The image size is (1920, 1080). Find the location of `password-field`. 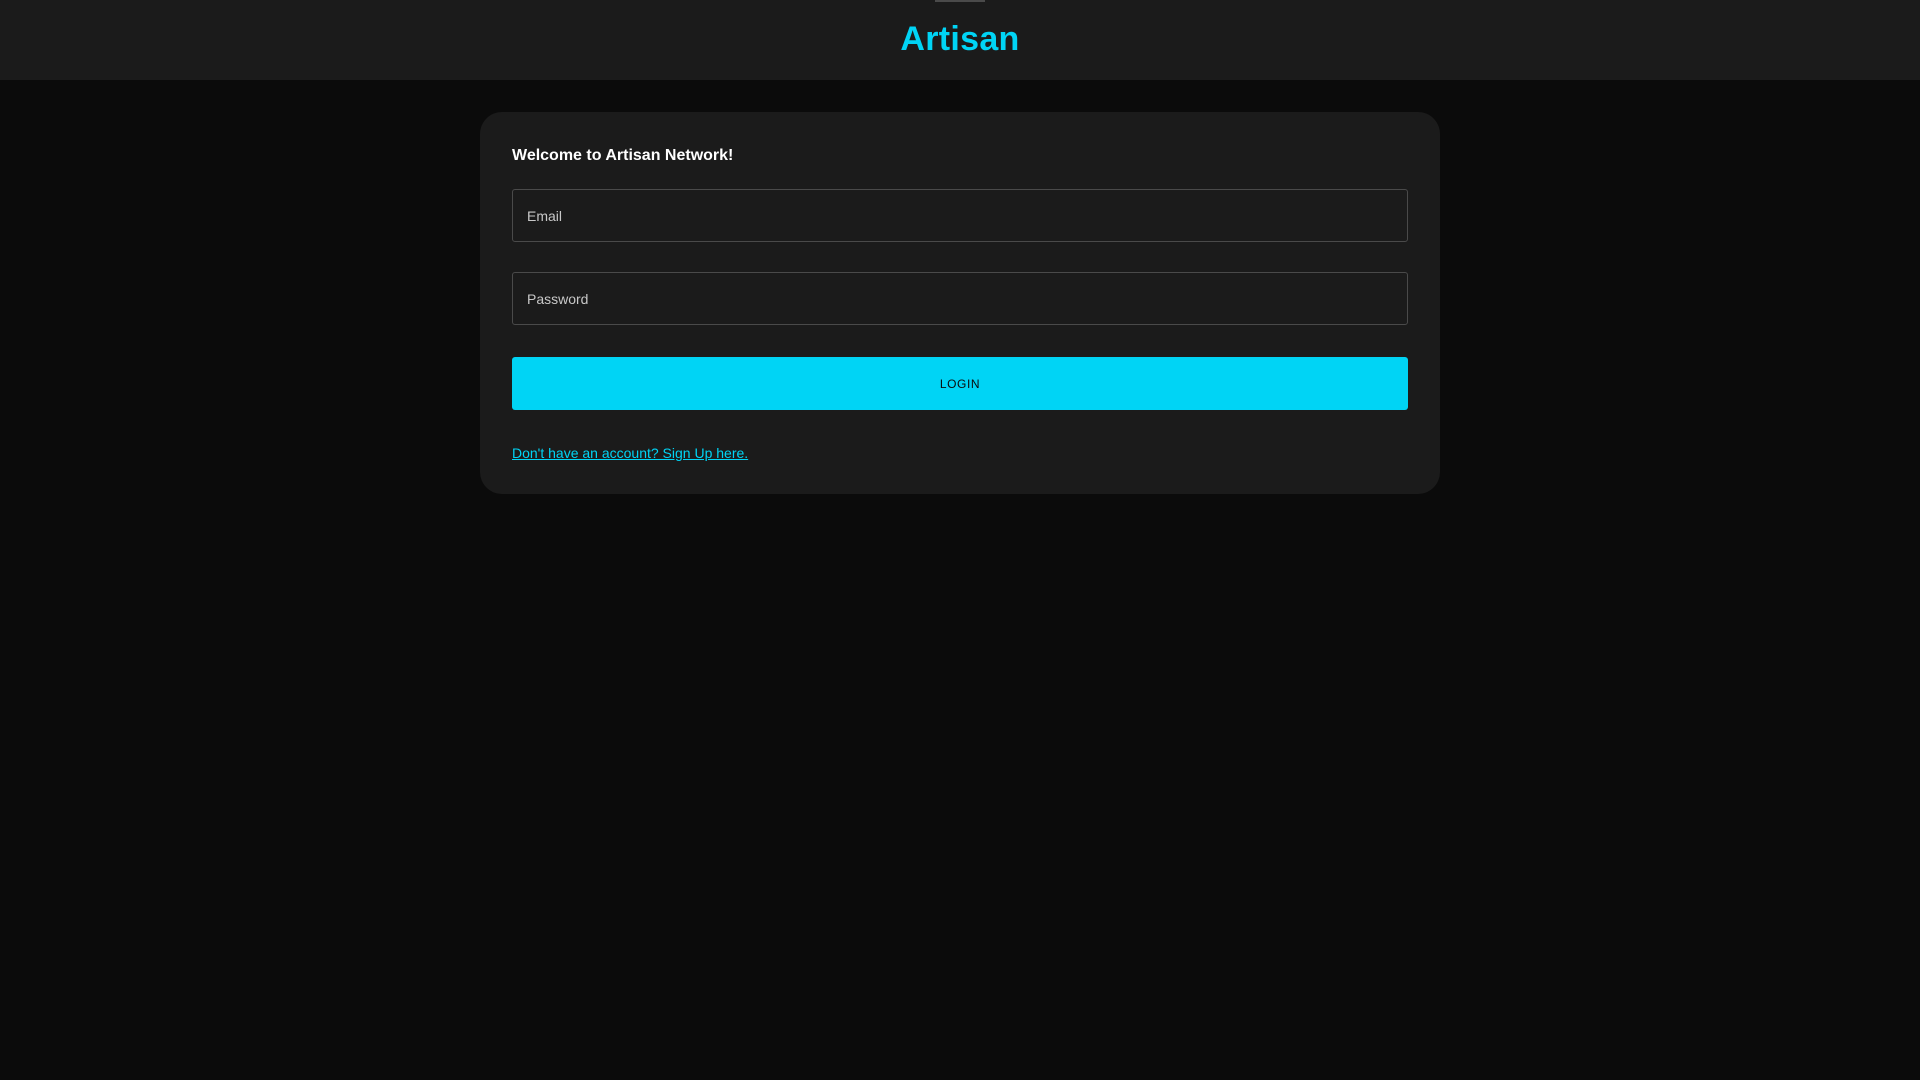

password-field is located at coordinates (960, 298).